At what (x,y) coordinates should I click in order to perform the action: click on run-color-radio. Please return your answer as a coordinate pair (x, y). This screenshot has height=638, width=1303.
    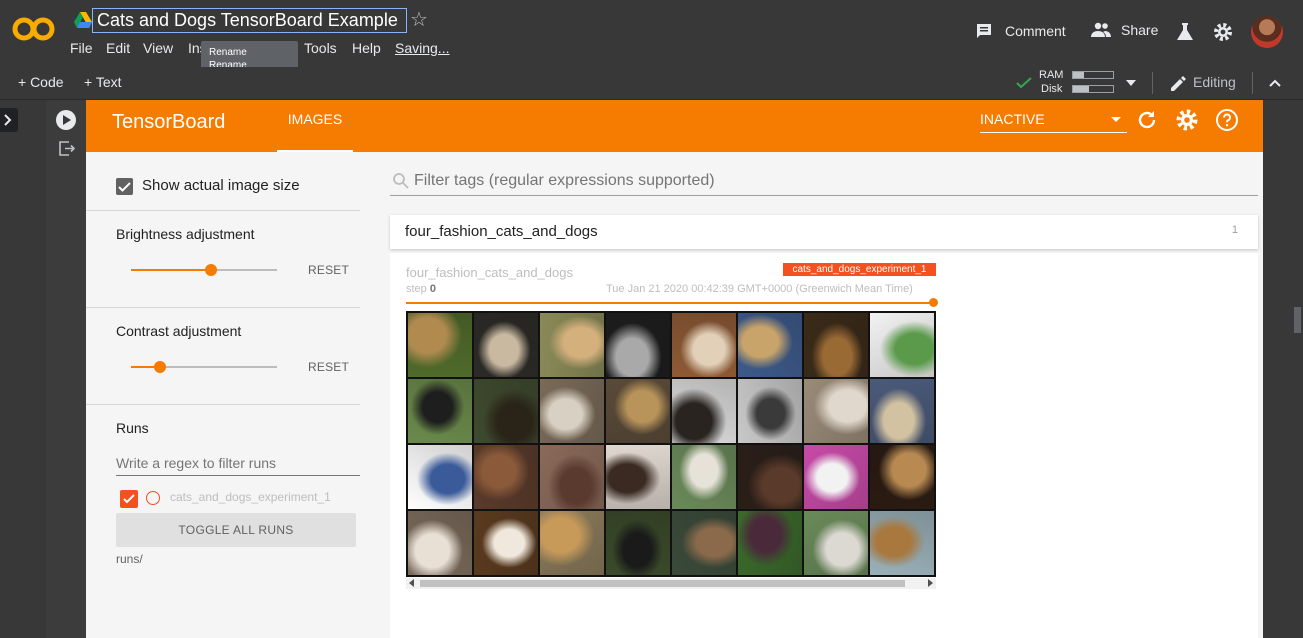
    Looking at the image, I should click on (153, 498).